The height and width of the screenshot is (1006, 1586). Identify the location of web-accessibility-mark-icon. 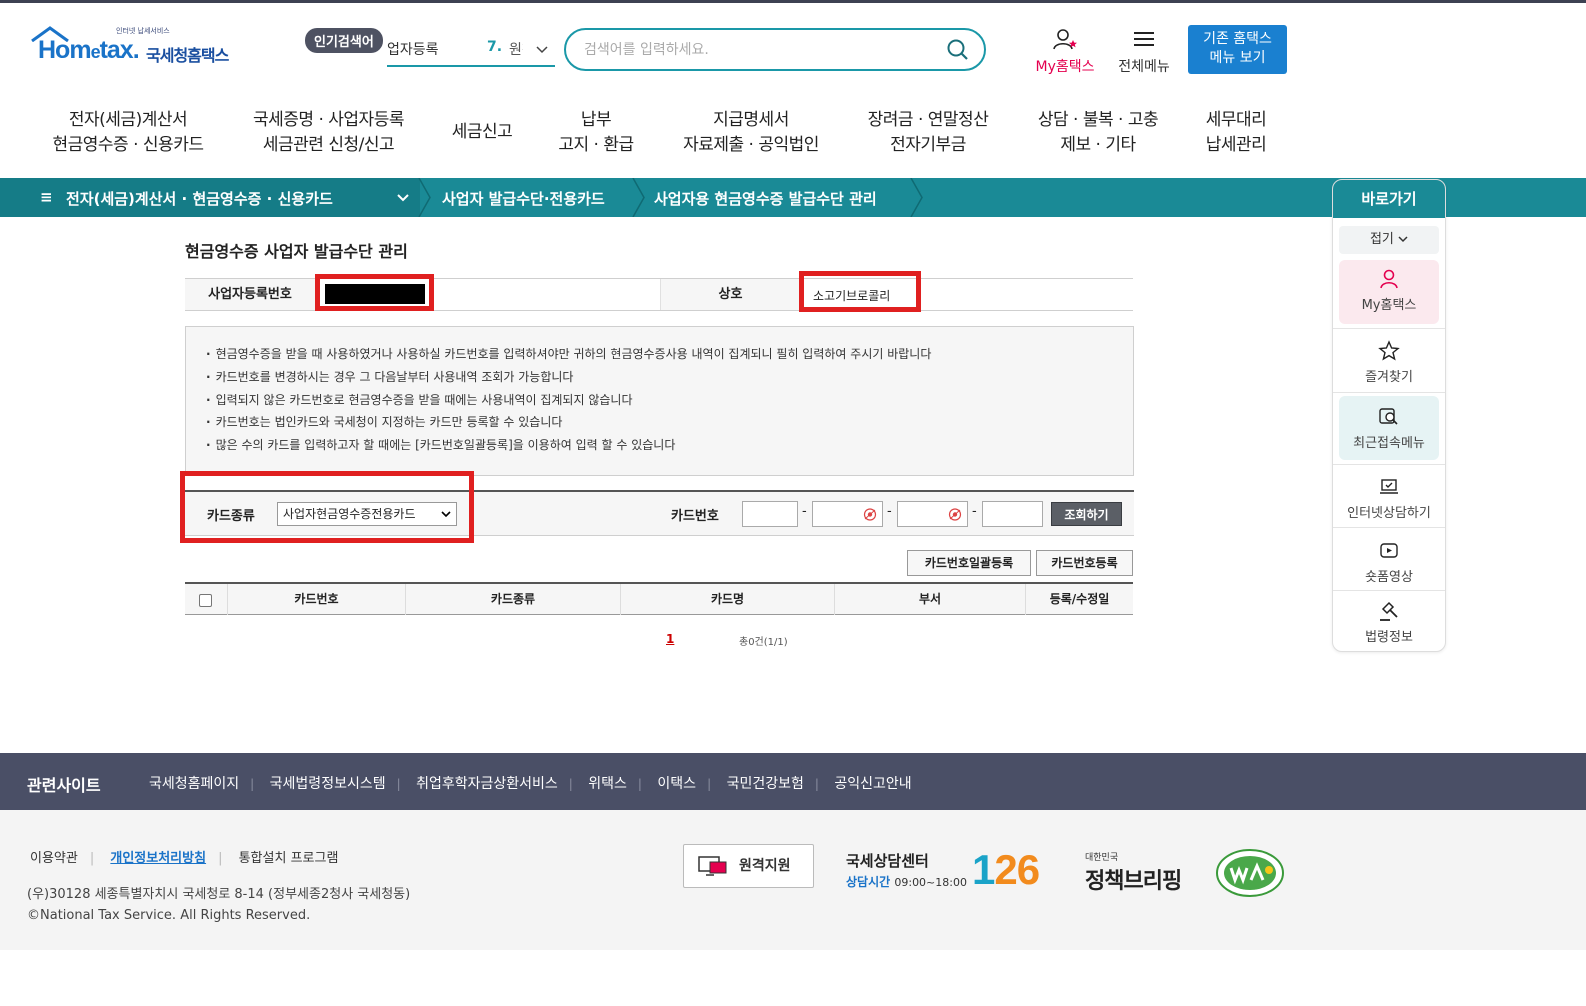
(1250, 873).